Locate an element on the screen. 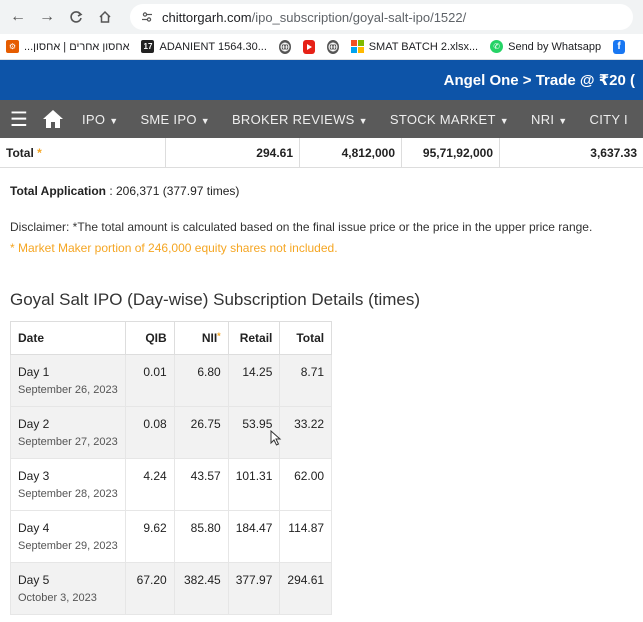 This screenshot has height=622, width=643. nav-label: STOCK MARKET is located at coordinates (442, 119).